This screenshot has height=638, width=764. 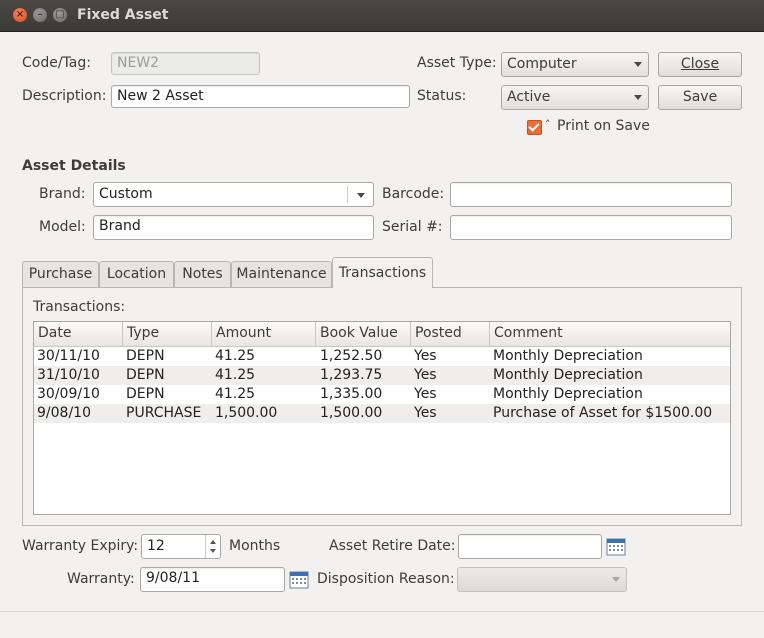 What do you see at coordinates (62, 227) in the screenshot?
I see `model-label: Model:` at bounding box center [62, 227].